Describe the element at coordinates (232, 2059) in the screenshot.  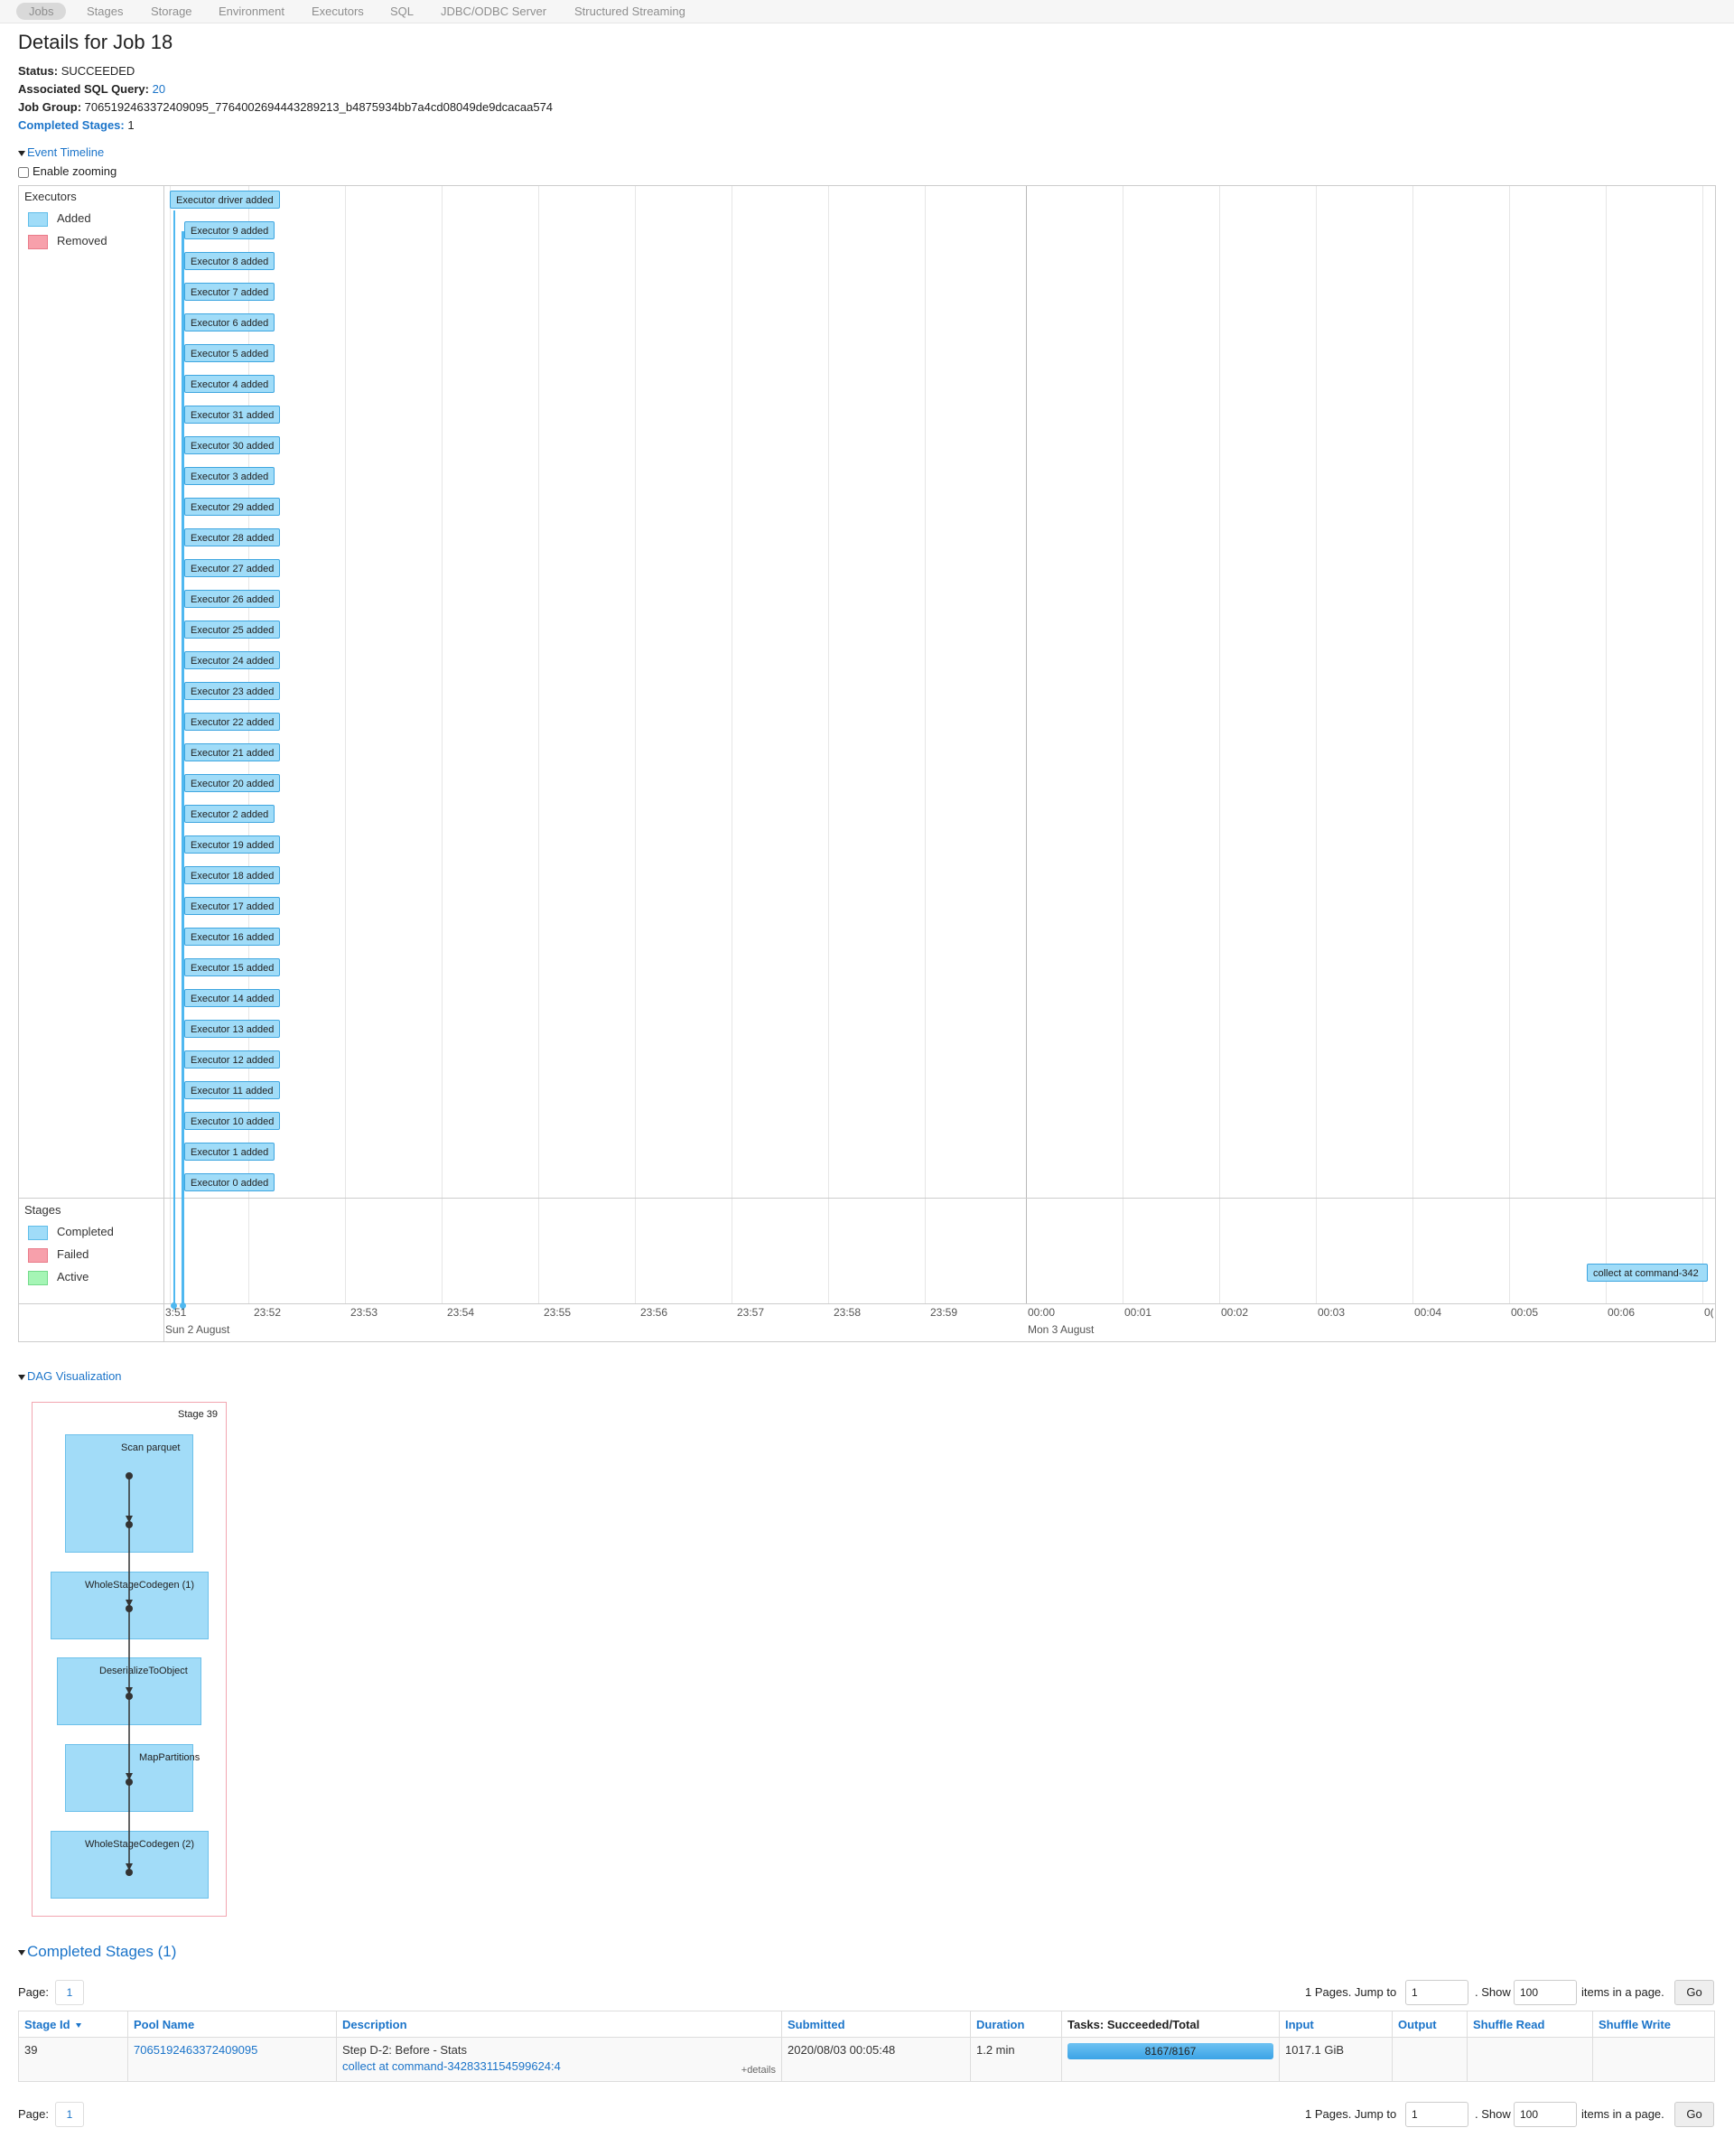
I see `cell-pool-name: 7065192463372409095` at that location.